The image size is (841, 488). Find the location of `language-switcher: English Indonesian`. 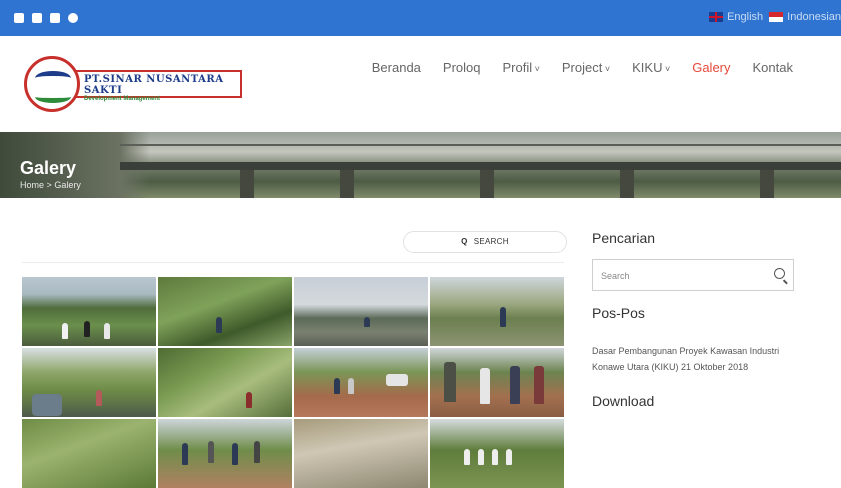

language-switcher: English Indonesian is located at coordinates (775, 17).